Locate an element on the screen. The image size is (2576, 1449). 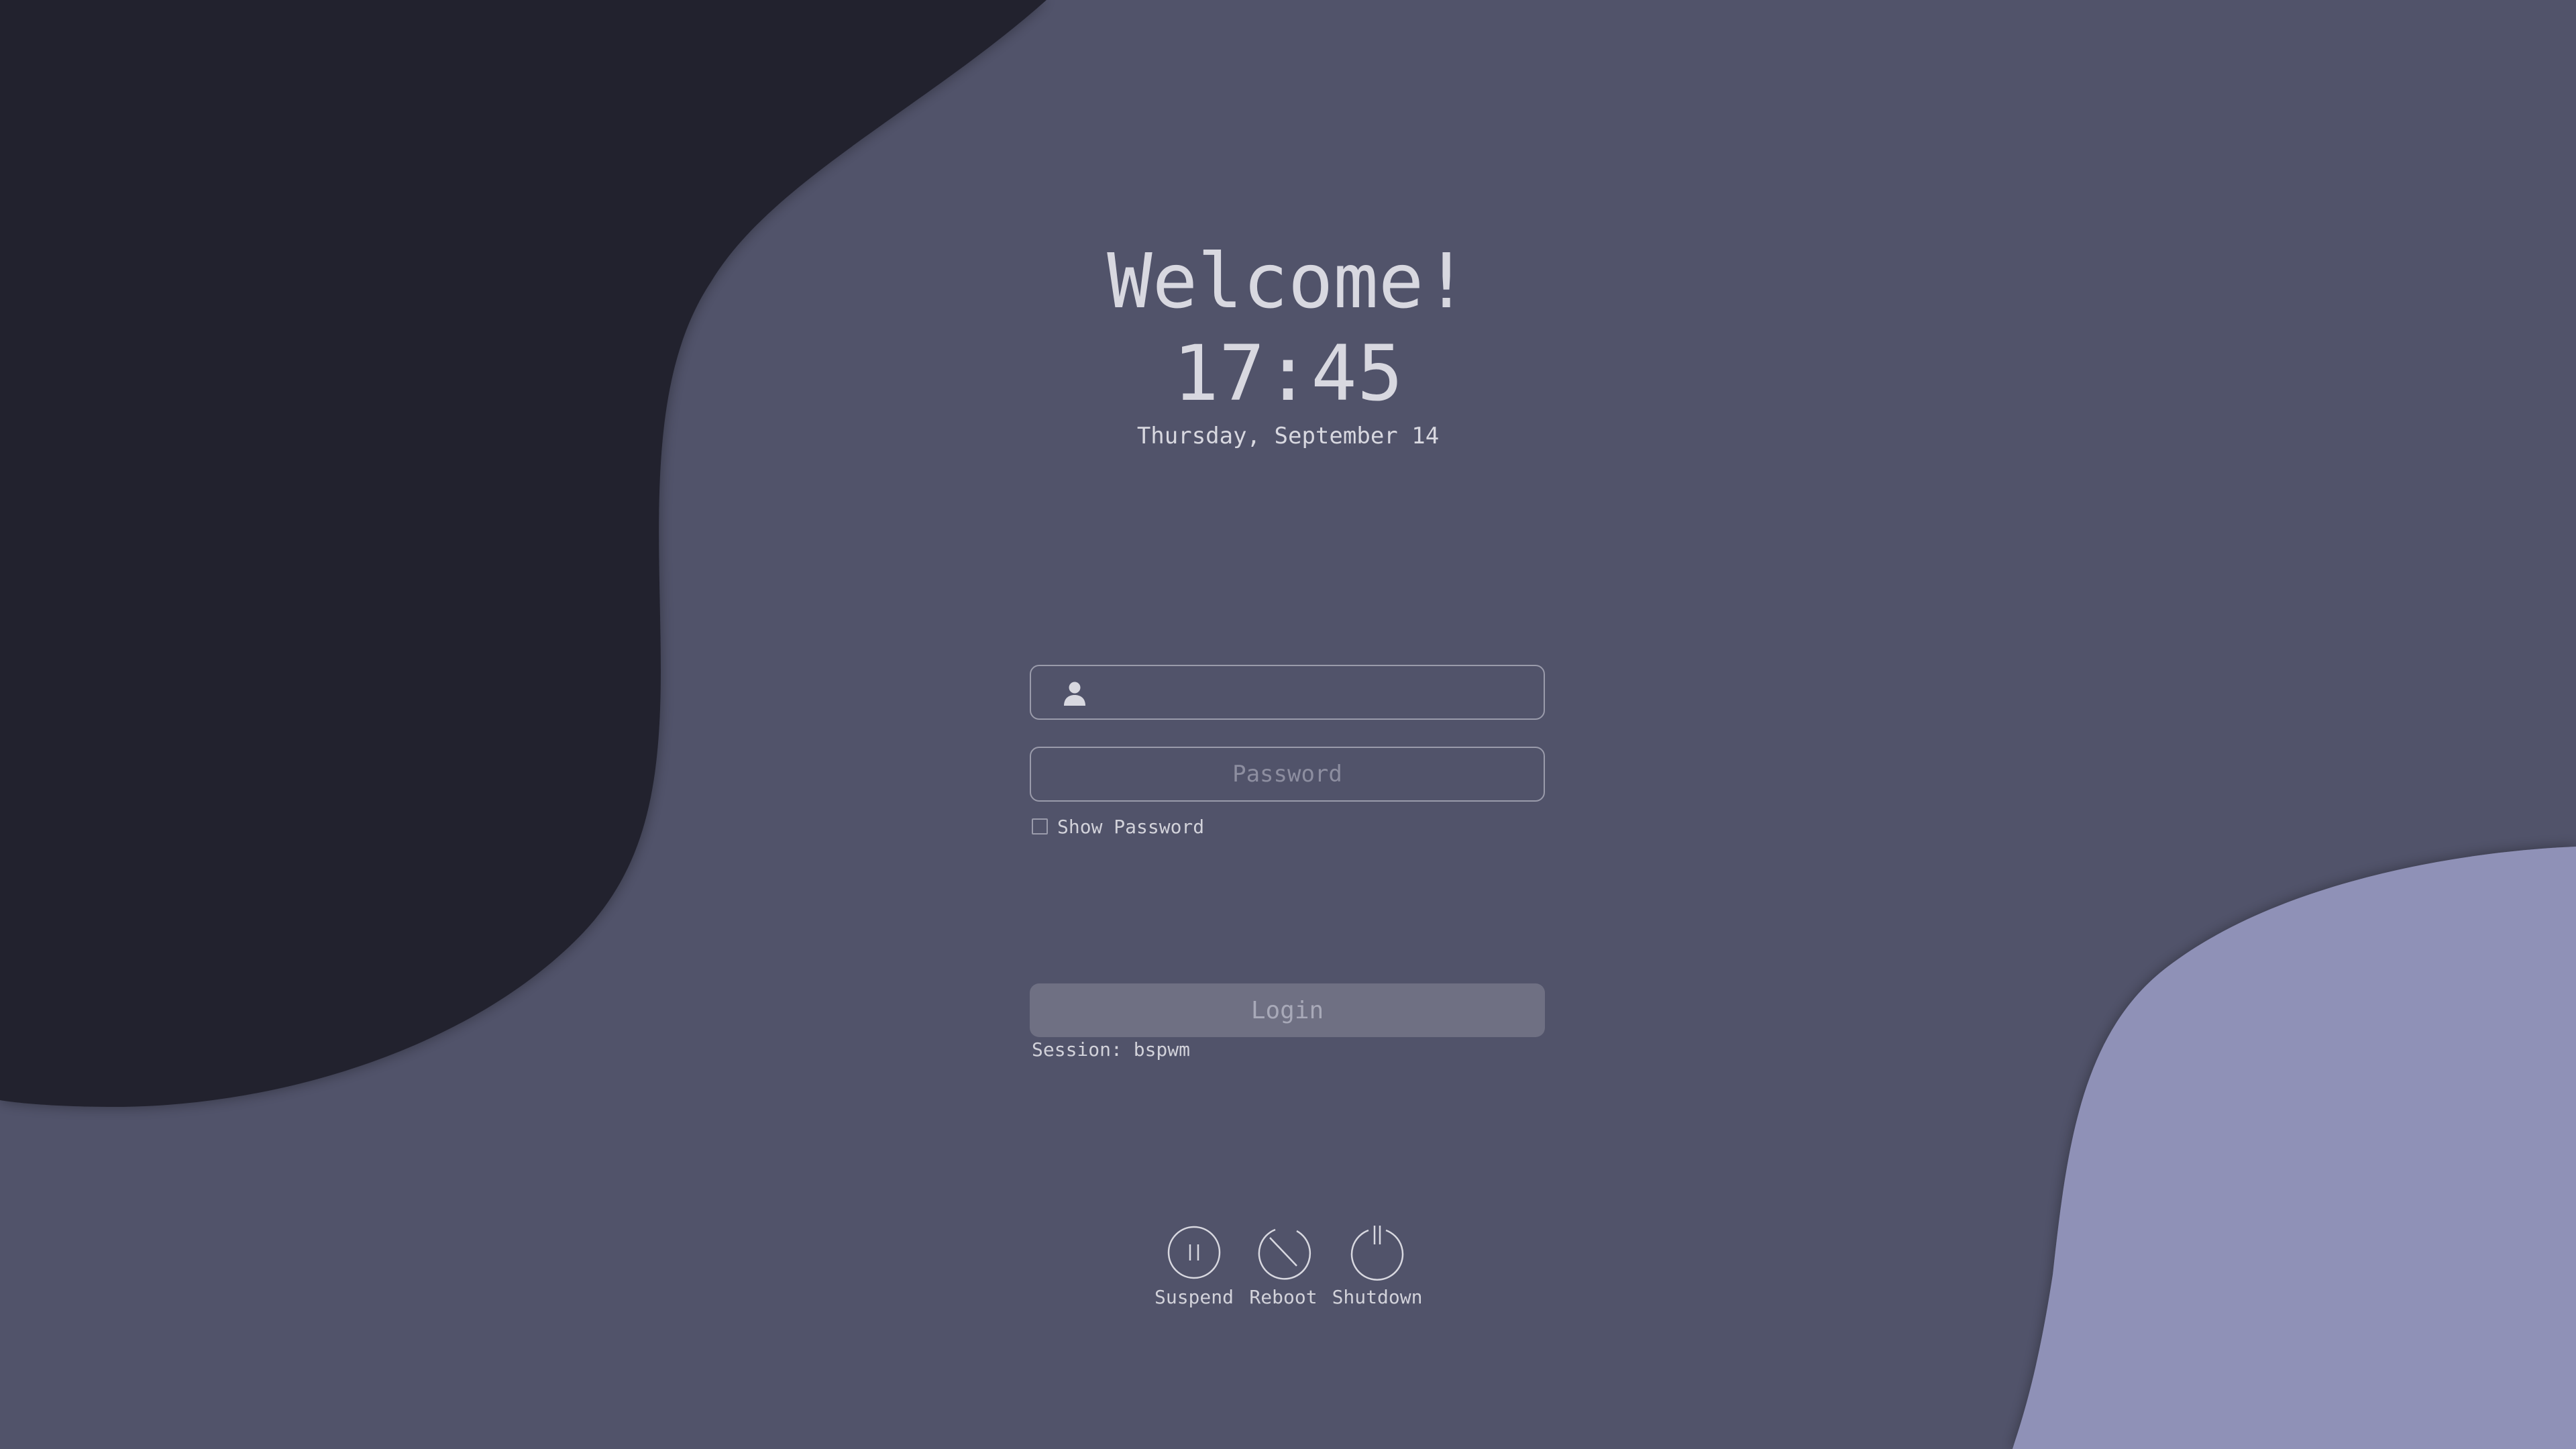
password-field: Password is located at coordinates (1287, 774).